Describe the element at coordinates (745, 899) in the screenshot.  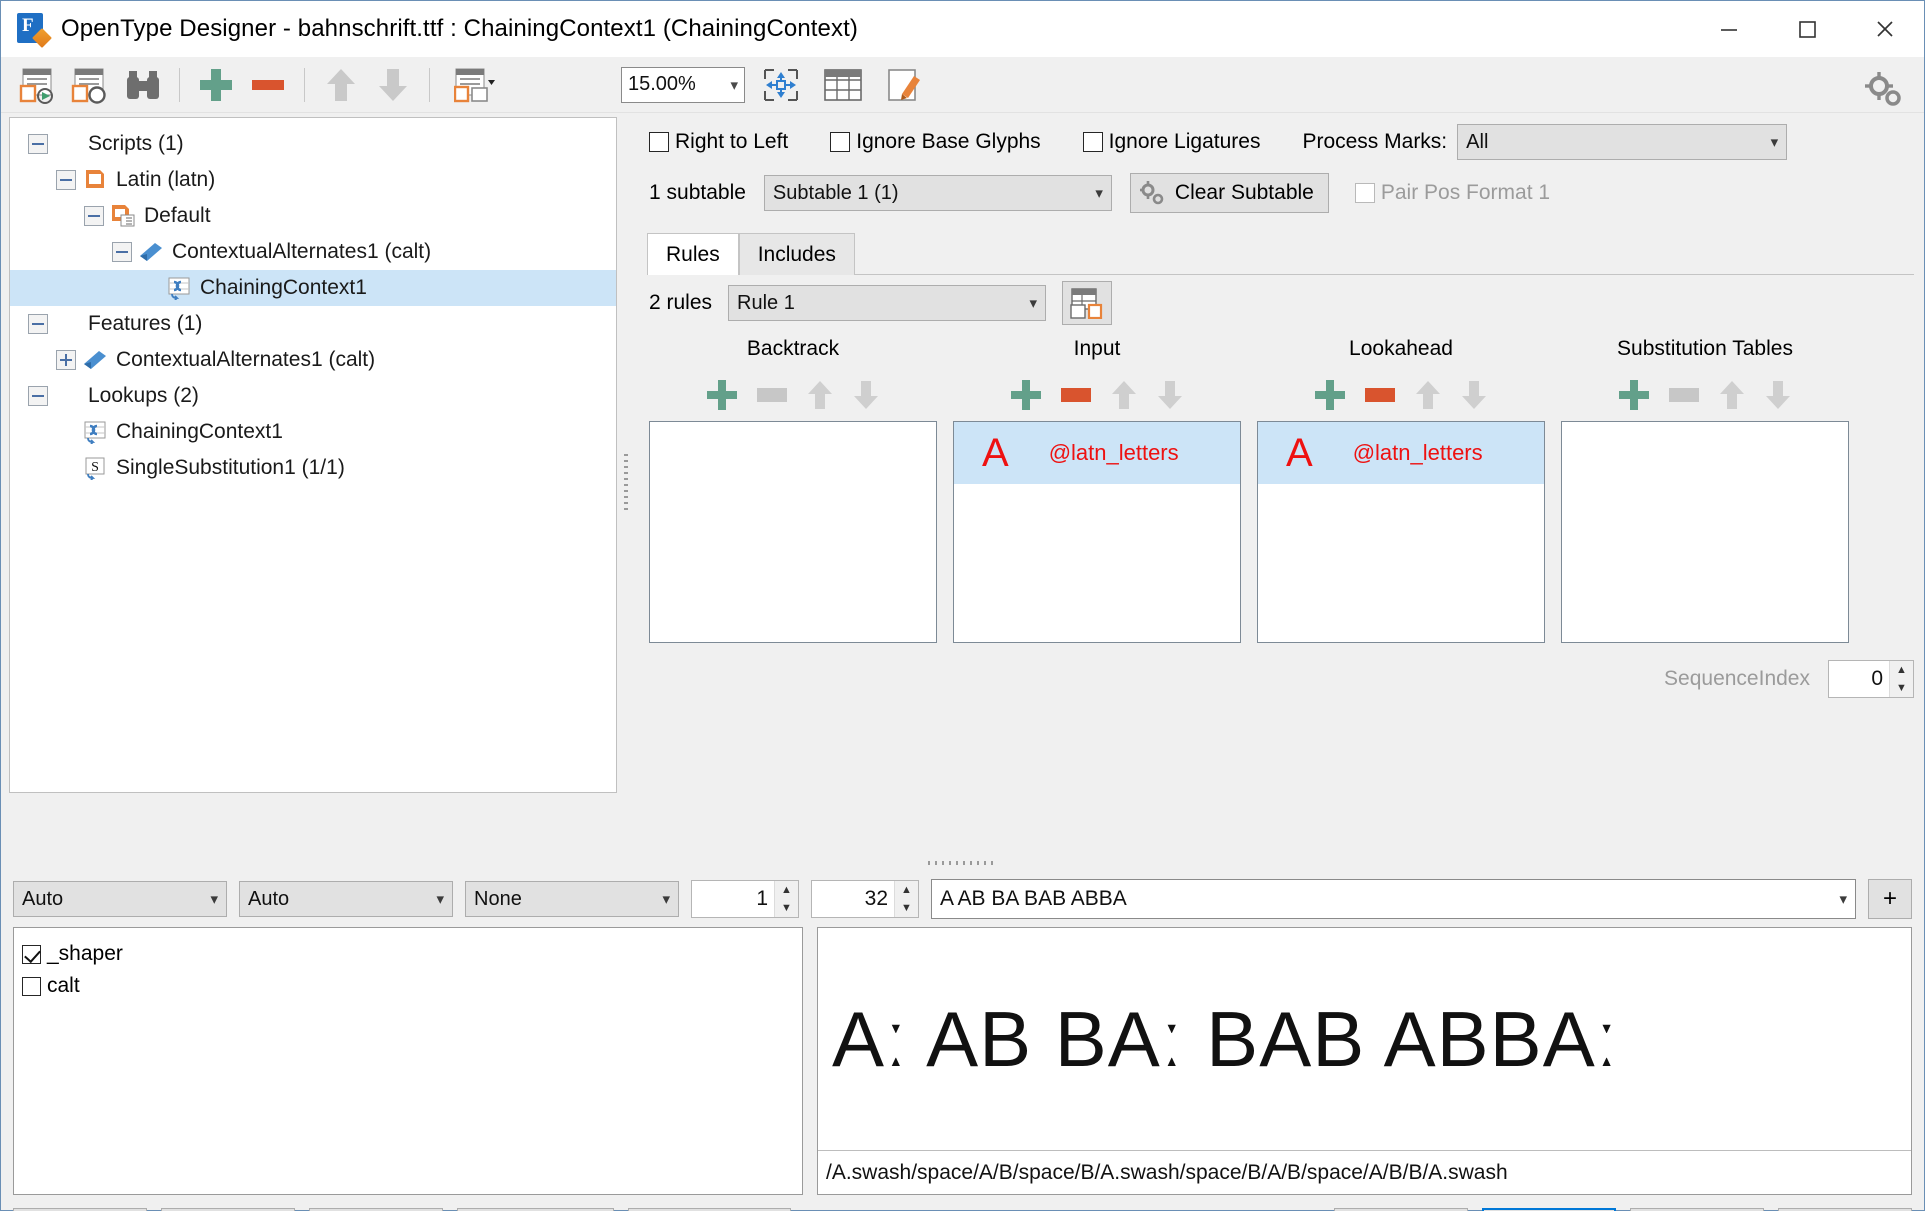
I see `repeat-stepper: 1 ▲ ▼` at that location.